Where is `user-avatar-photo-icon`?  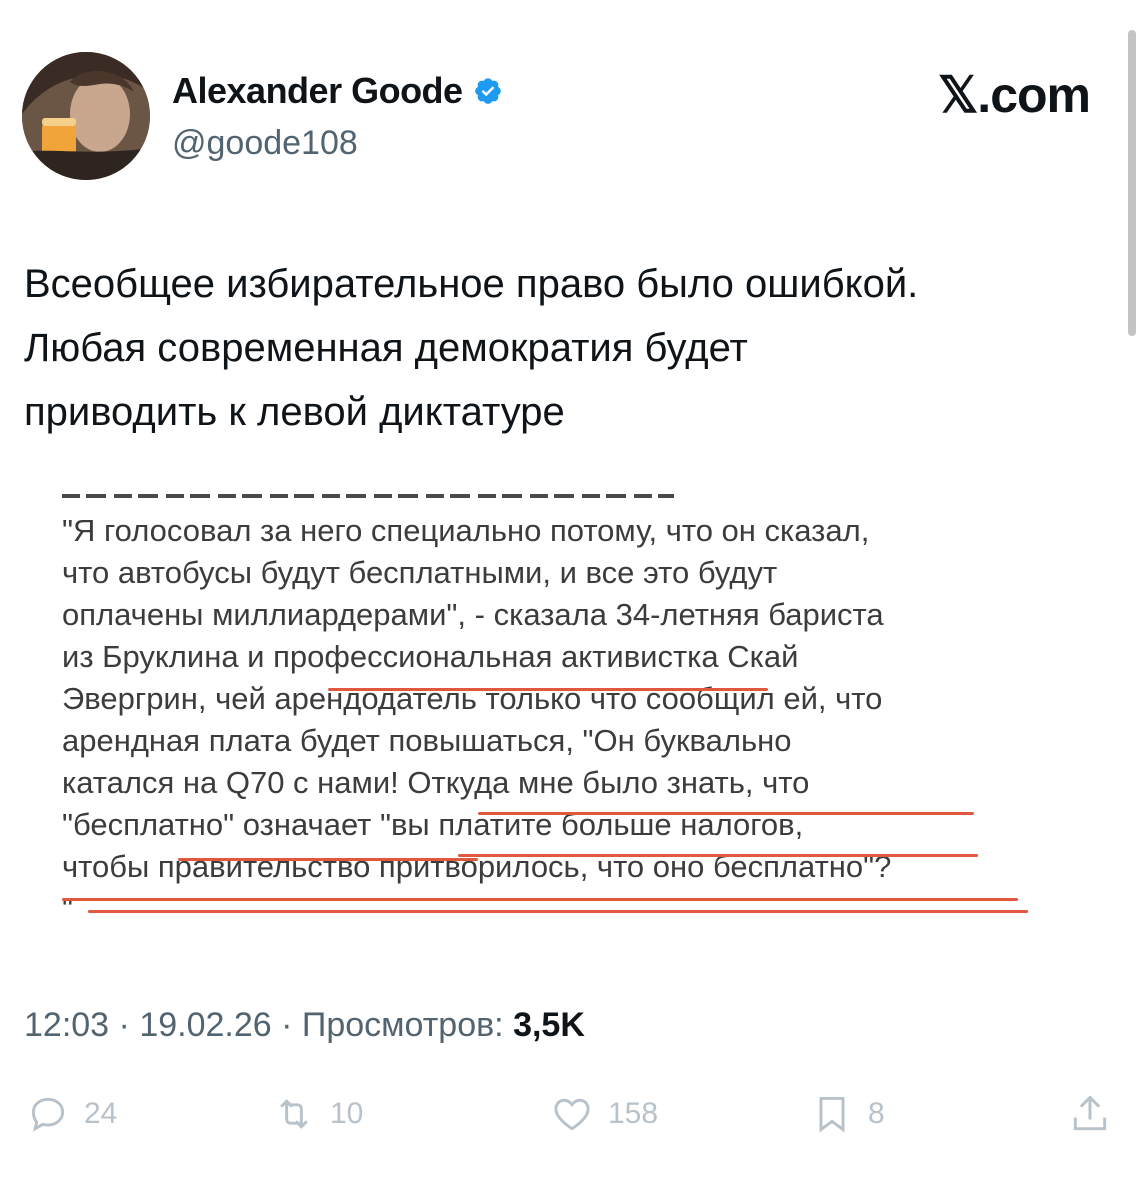
user-avatar-photo-icon is located at coordinates (86, 116).